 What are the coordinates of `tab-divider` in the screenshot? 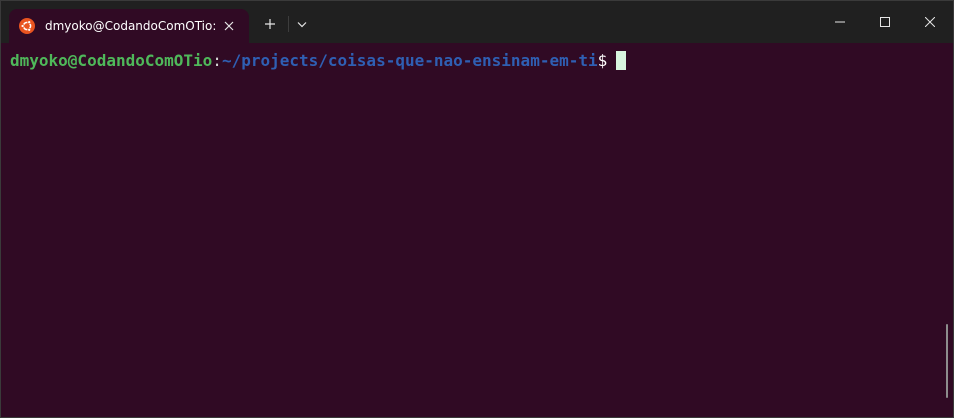 It's located at (288, 24).